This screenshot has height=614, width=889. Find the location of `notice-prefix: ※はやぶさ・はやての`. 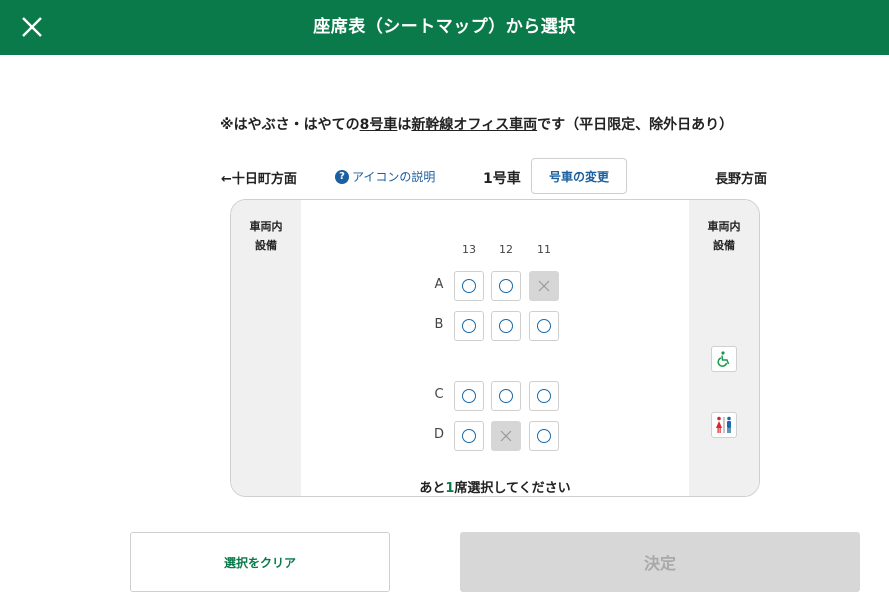

notice-prefix: ※はやぶさ・はやての is located at coordinates (290, 125).